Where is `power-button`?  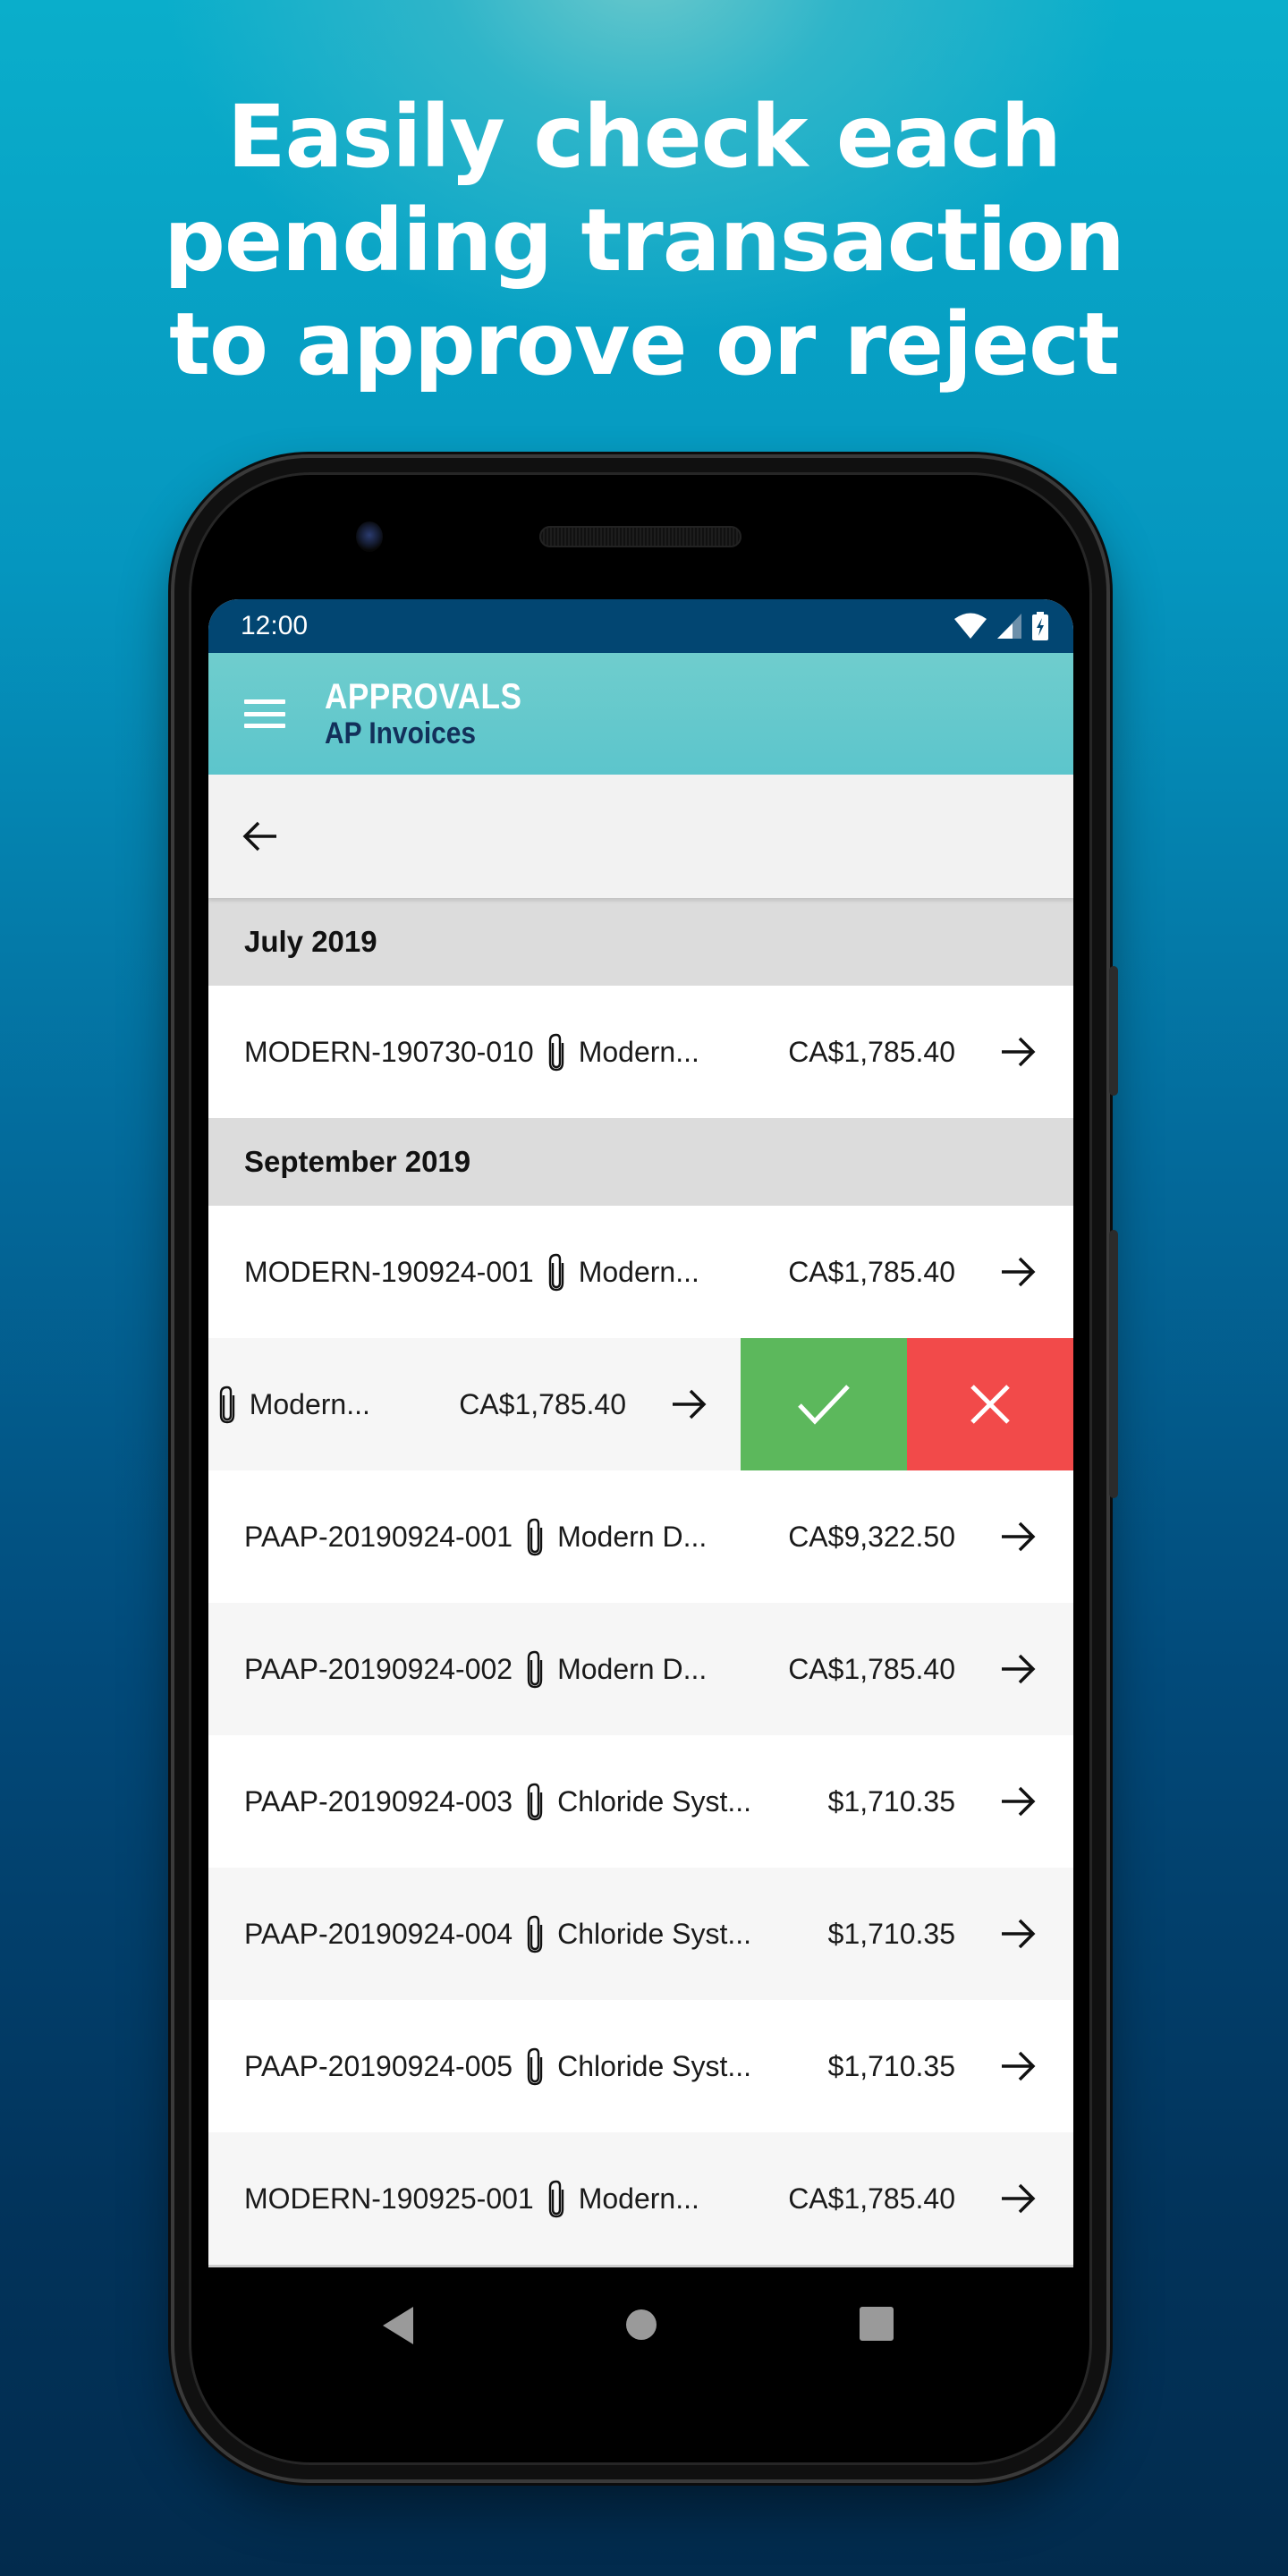
power-button is located at coordinates (1113, 1031).